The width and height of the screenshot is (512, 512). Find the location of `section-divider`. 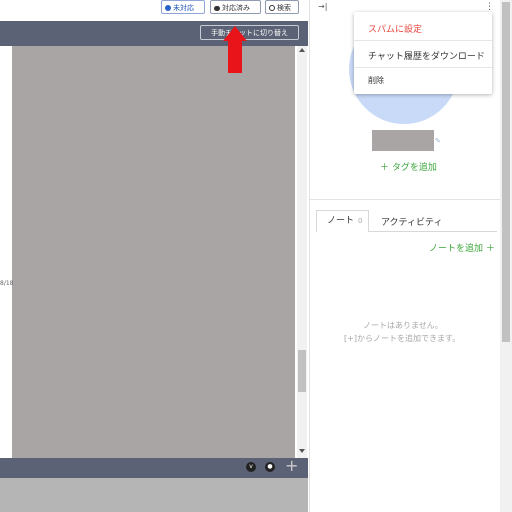

section-divider is located at coordinates (404, 199).